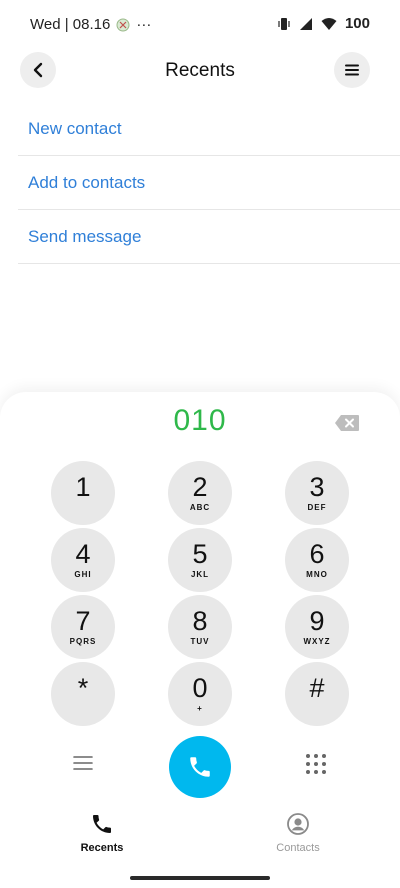 Image resolution: width=400 pixels, height=888 pixels. What do you see at coordinates (317, 493) in the screenshot?
I see `key-3: 3 DEF` at bounding box center [317, 493].